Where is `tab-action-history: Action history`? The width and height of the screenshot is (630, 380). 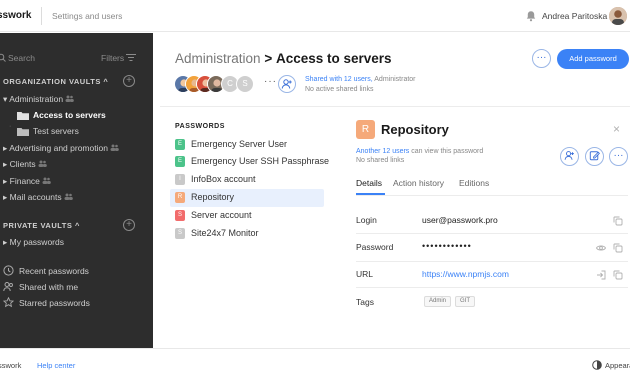 tab-action-history: Action history is located at coordinates (418, 183).